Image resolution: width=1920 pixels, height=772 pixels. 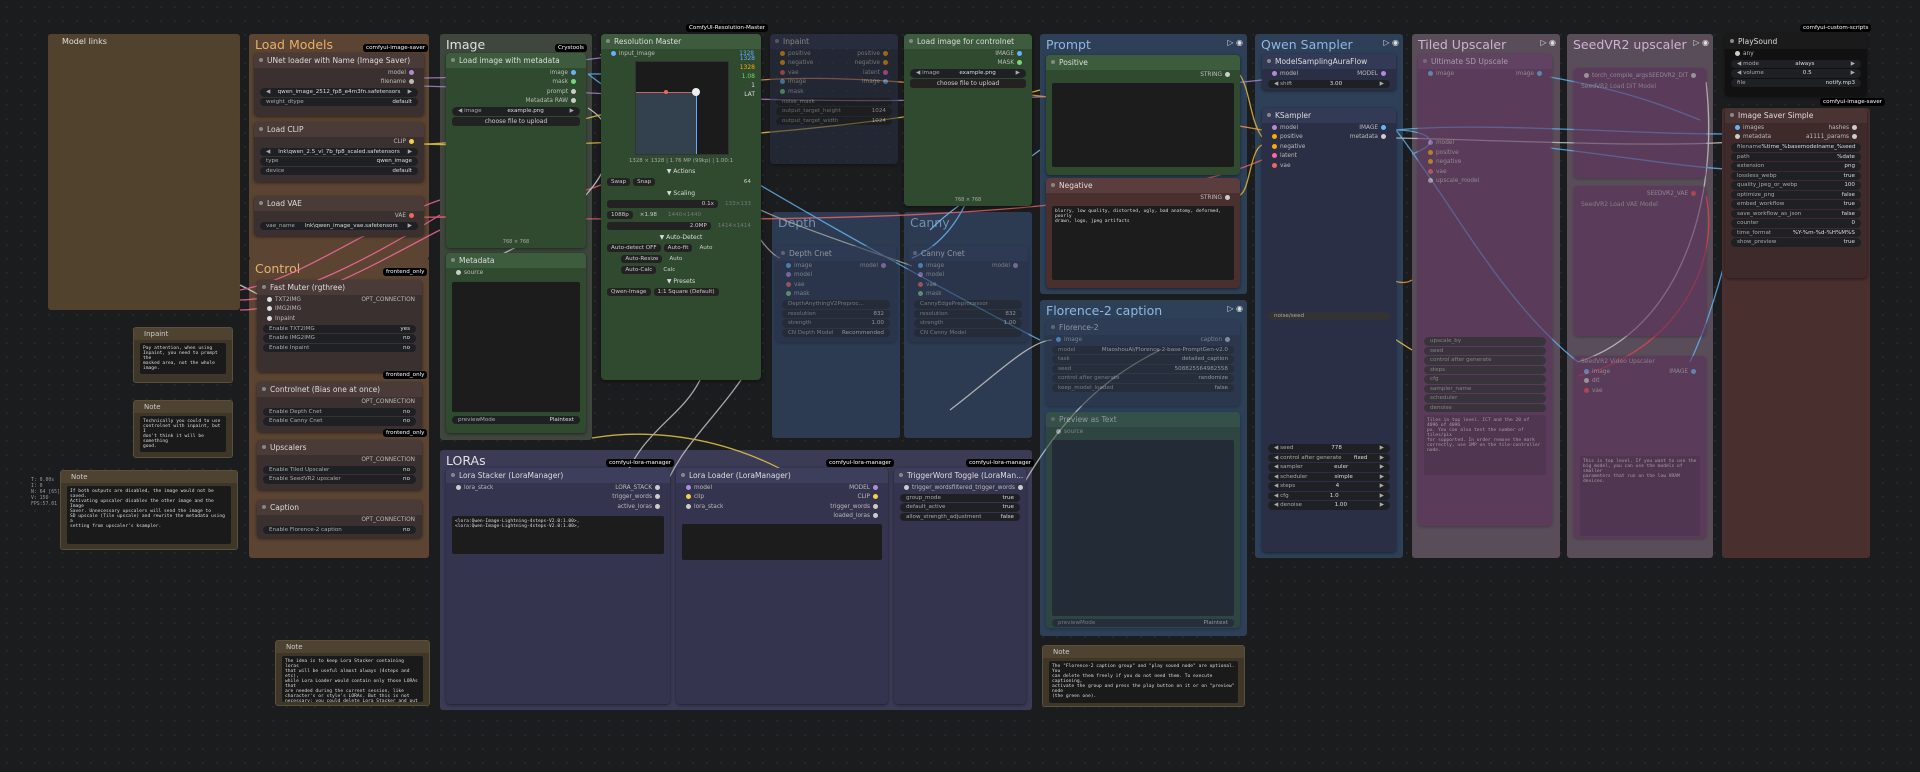 What do you see at coordinates (339, 170) in the screenshot?
I see `clip-device-combo: device default` at bounding box center [339, 170].